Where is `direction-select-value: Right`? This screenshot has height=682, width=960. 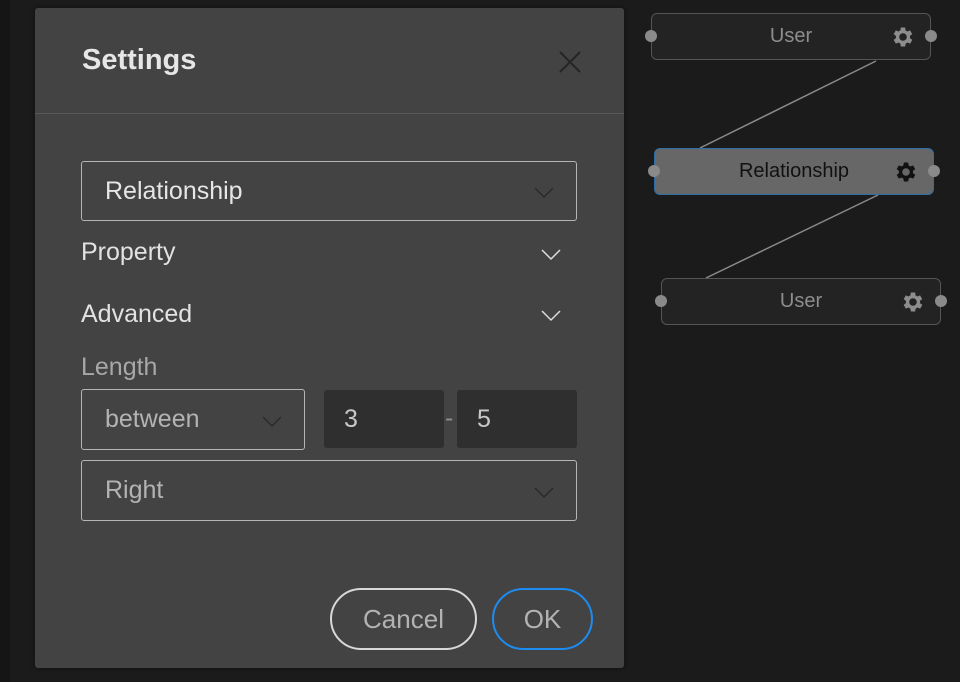 direction-select-value: Right is located at coordinates (134, 490).